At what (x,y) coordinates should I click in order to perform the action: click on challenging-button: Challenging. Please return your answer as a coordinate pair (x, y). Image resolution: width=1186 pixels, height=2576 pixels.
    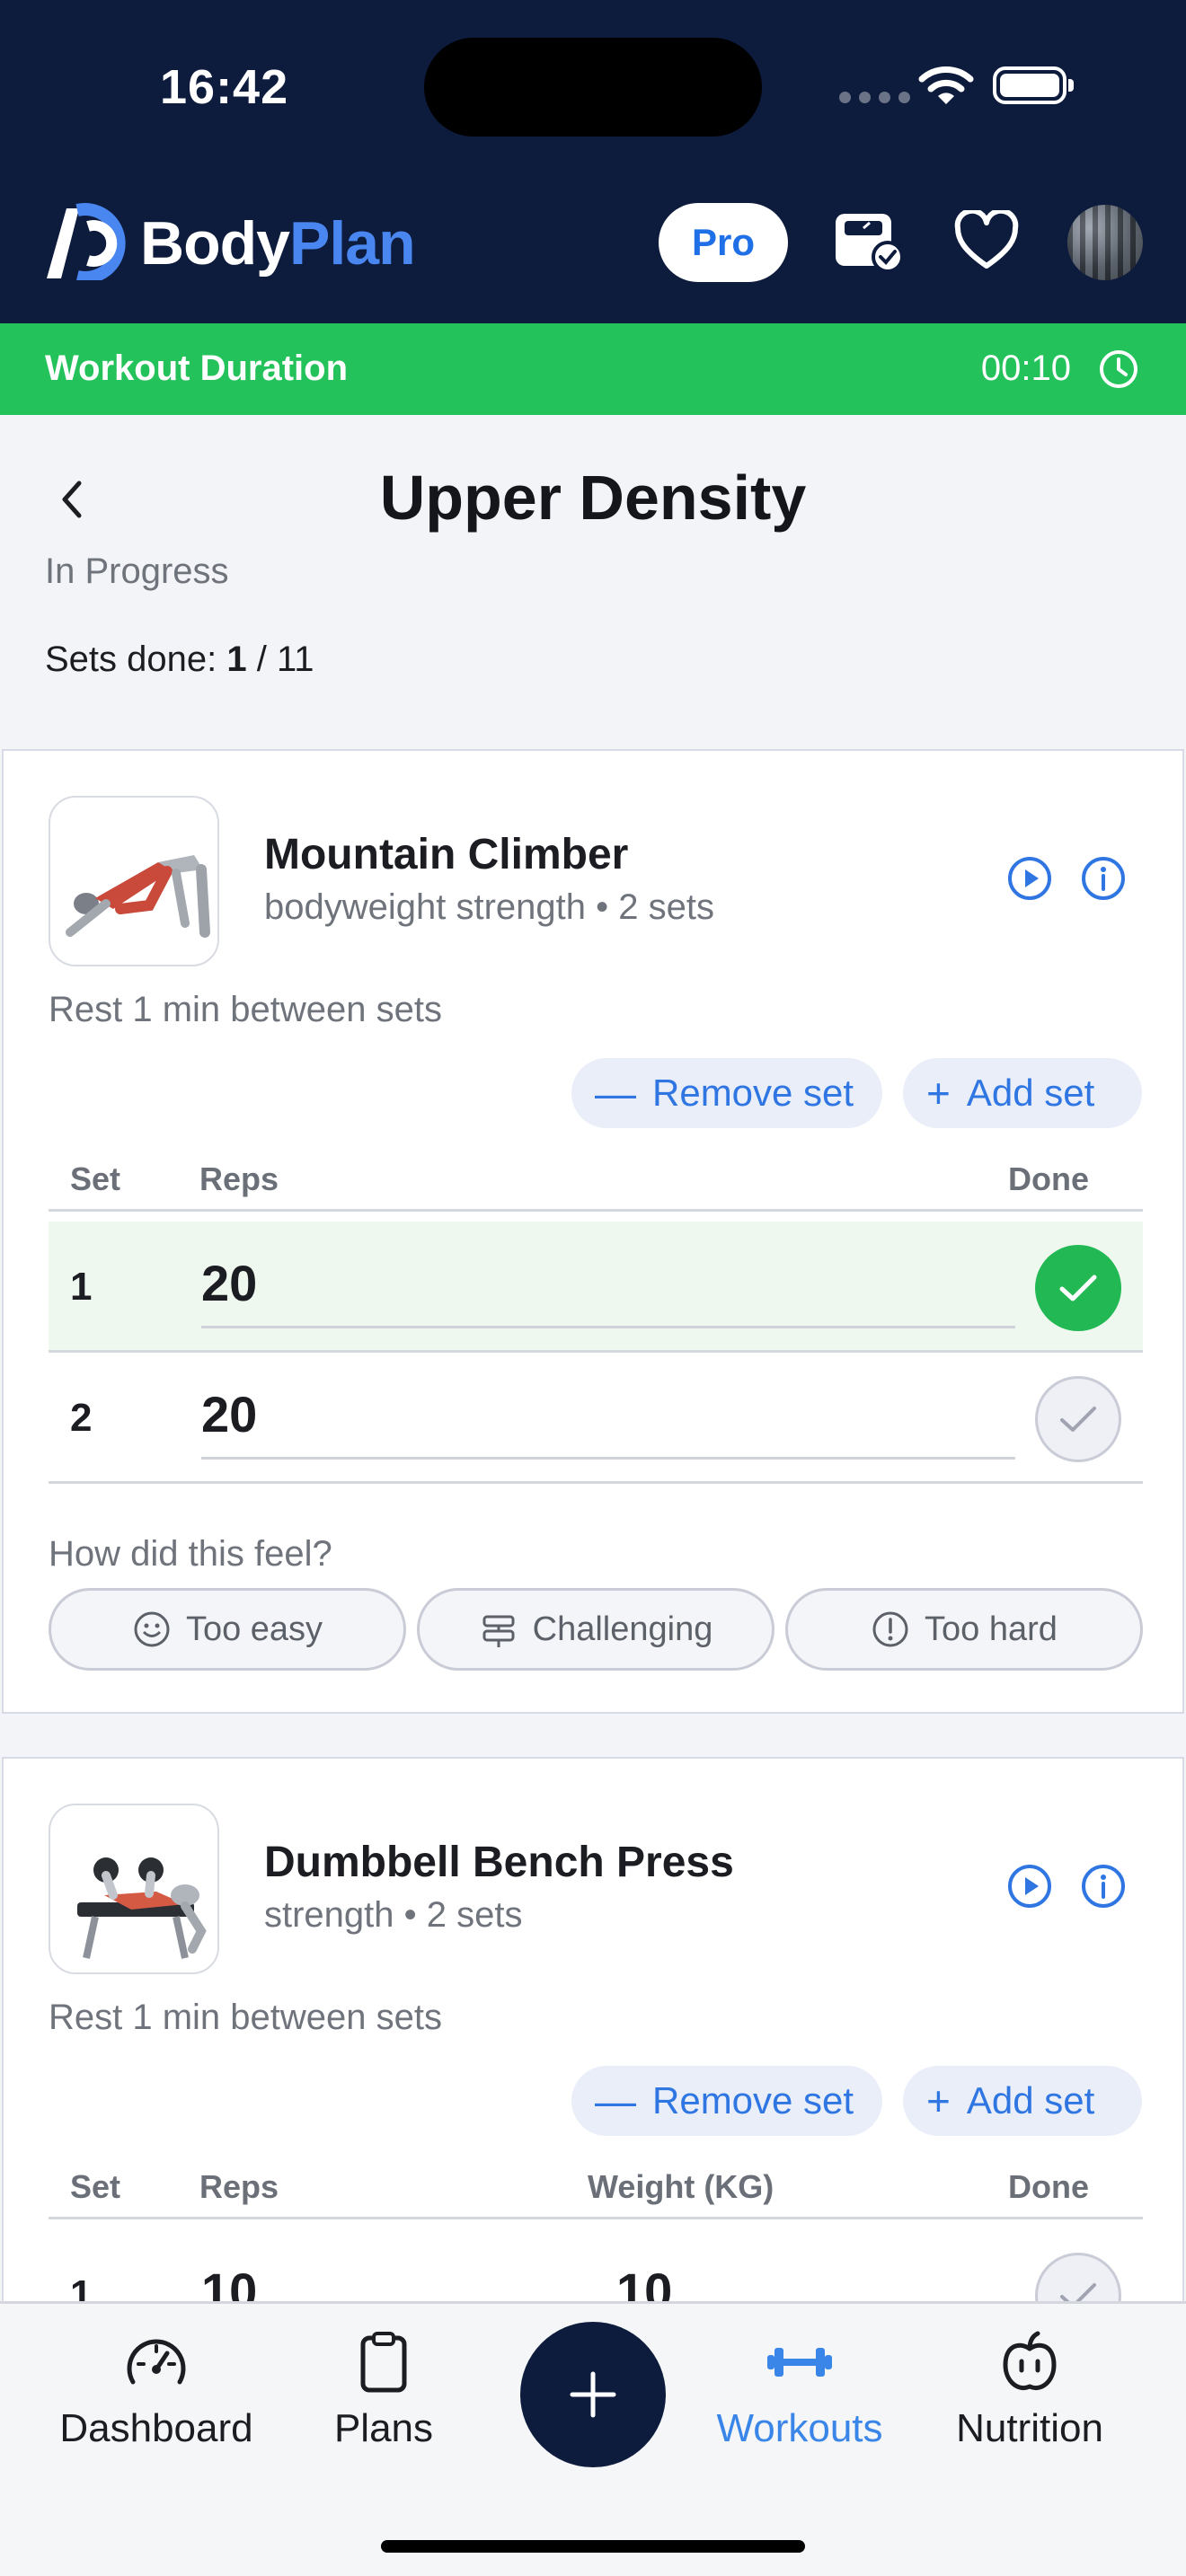
    Looking at the image, I should click on (595, 1629).